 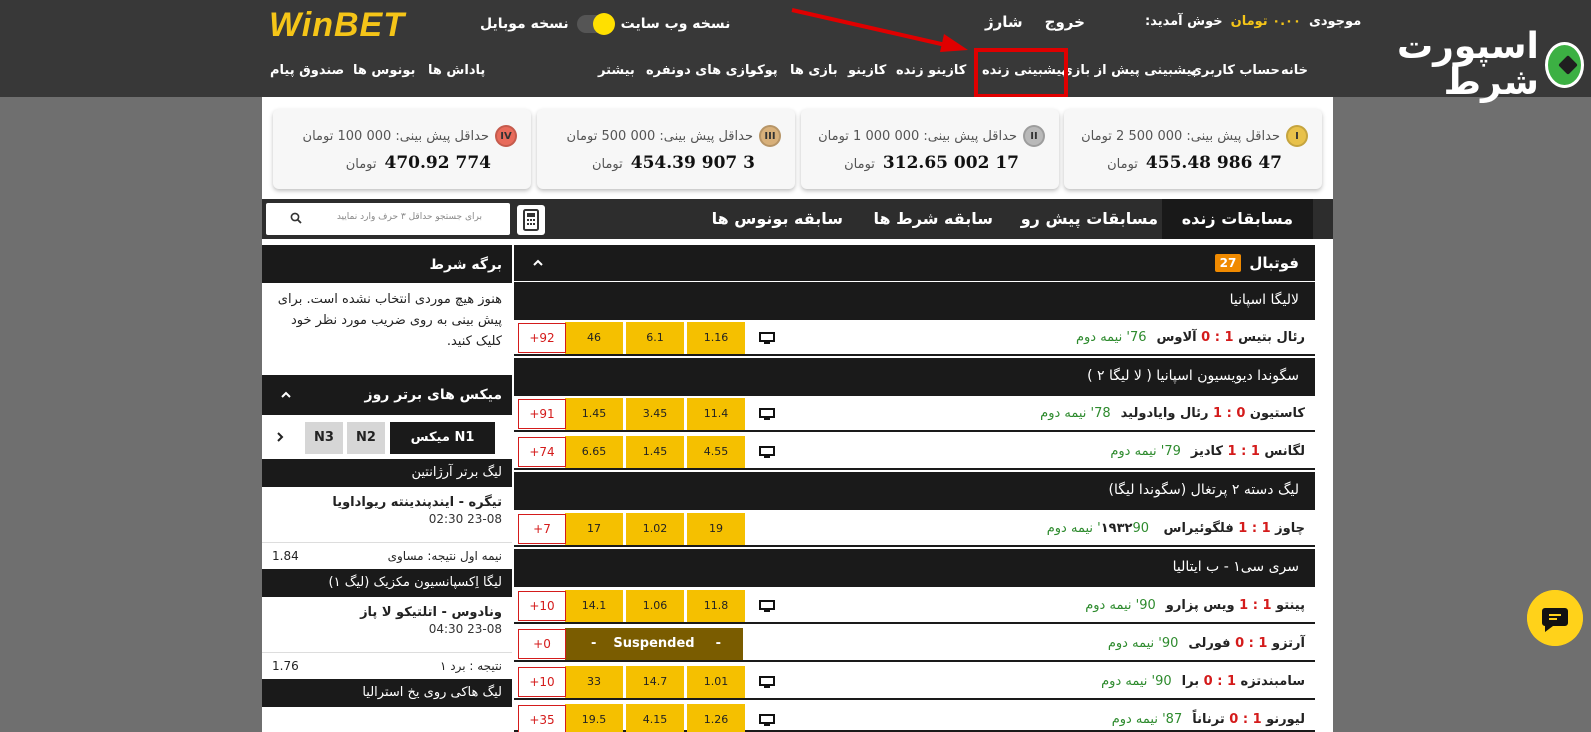 What do you see at coordinates (655, 682) in the screenshot?
I see `odd-draw: 14.7` at bounding box center [655, 682].